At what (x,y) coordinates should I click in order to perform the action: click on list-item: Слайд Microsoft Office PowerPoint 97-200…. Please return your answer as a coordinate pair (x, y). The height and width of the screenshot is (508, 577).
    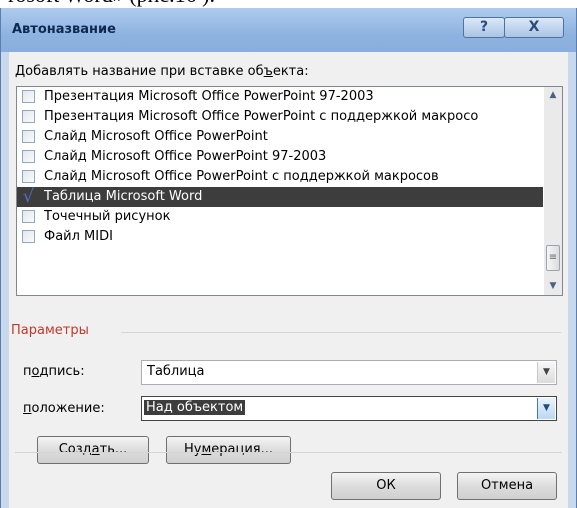
    Looking at the image, I should click on (280, 157).